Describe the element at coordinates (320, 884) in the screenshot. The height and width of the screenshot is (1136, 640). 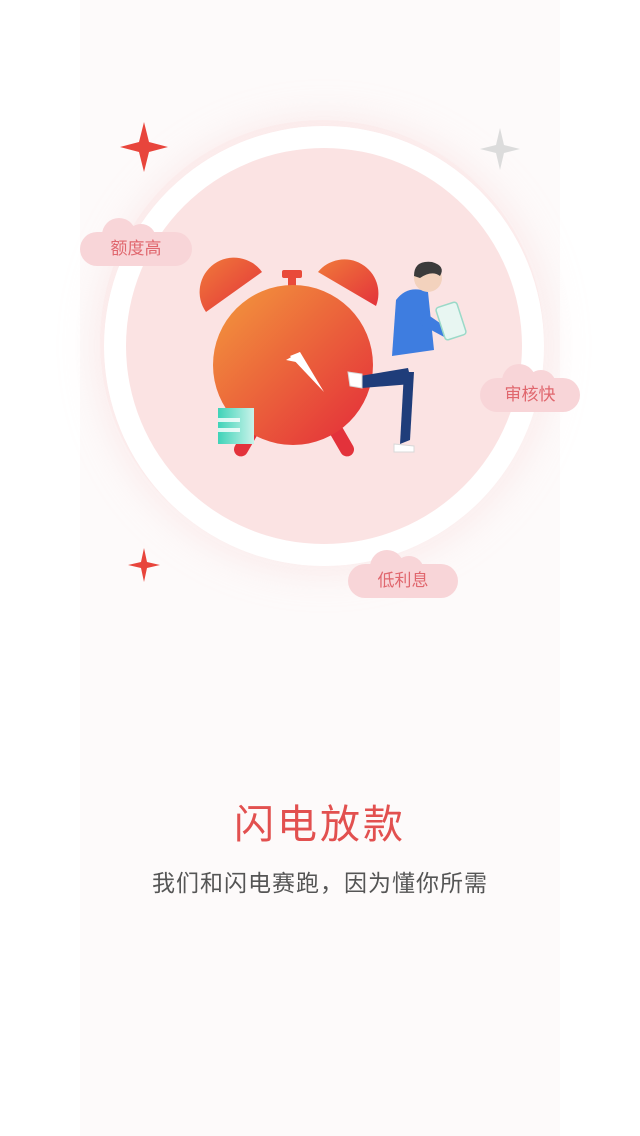
I see `page-subtitle: 我们和闪电赛跑，因为懂你所需` at that location.